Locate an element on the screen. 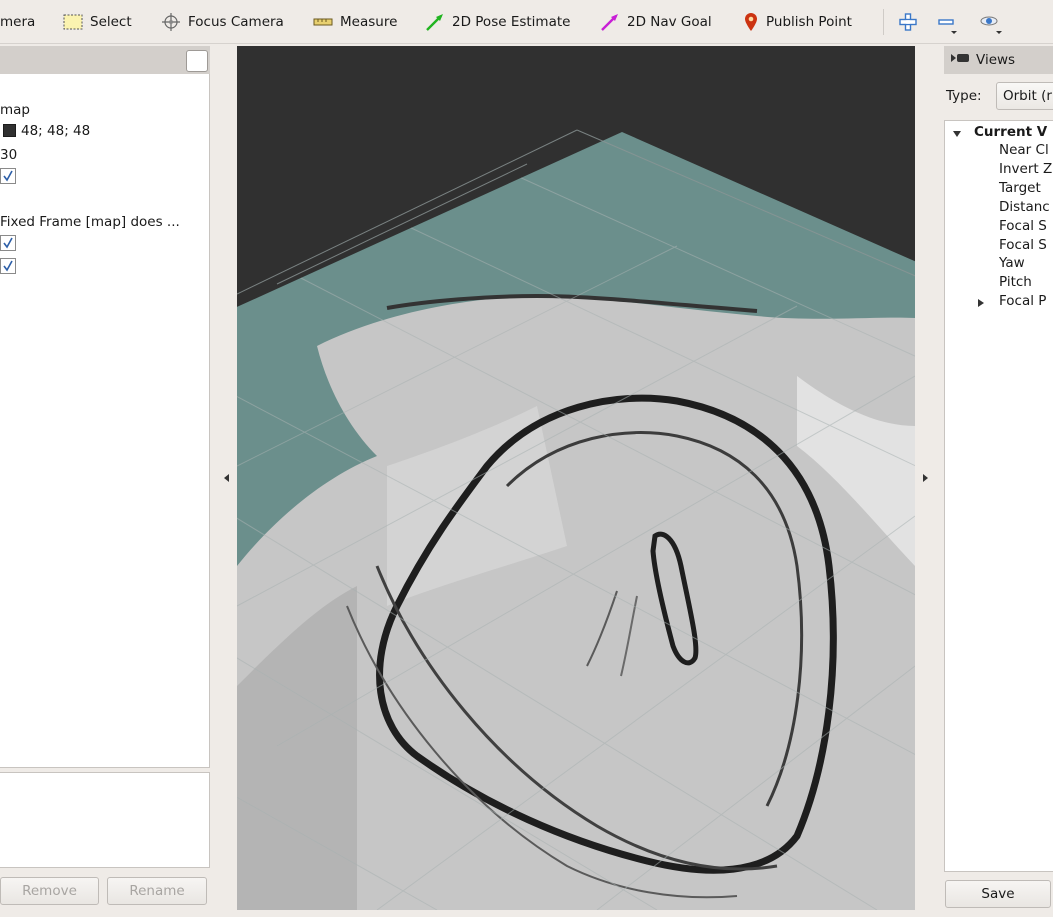 Image resolution: width=1053 pixels, height=917 pixels. displays-panel-header is located at coordinates (105, 60).